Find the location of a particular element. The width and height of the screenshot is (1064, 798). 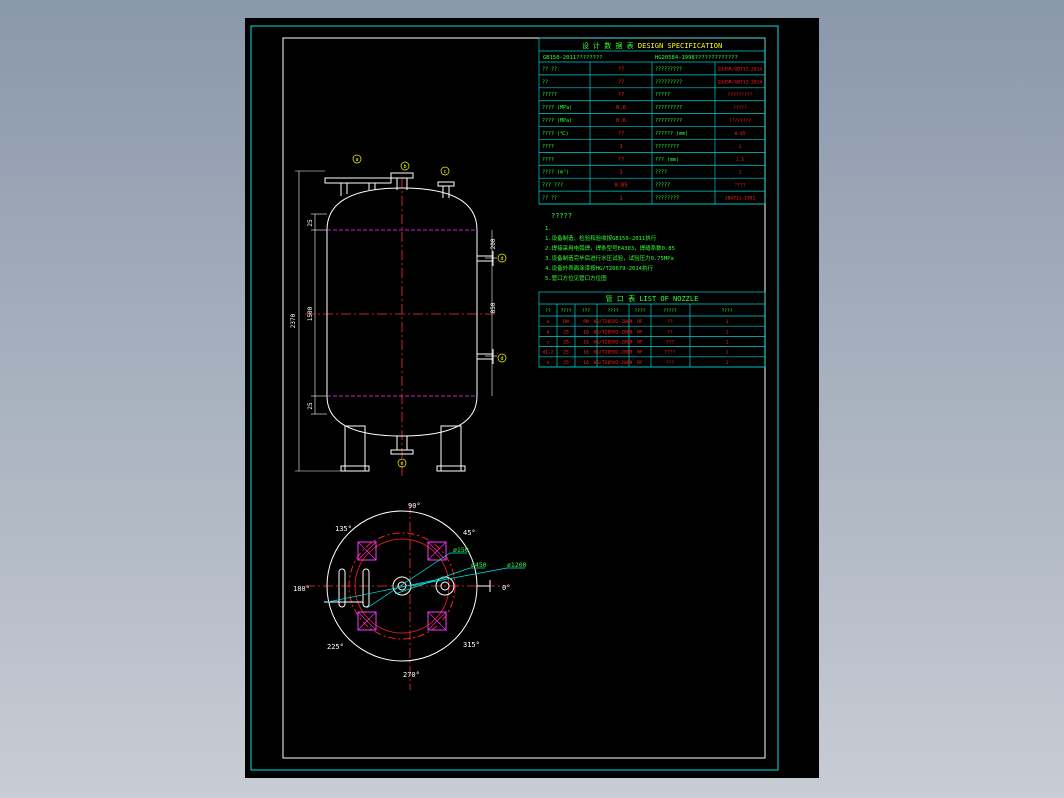

angle-315: 315° is located at coordinates (471, 645).